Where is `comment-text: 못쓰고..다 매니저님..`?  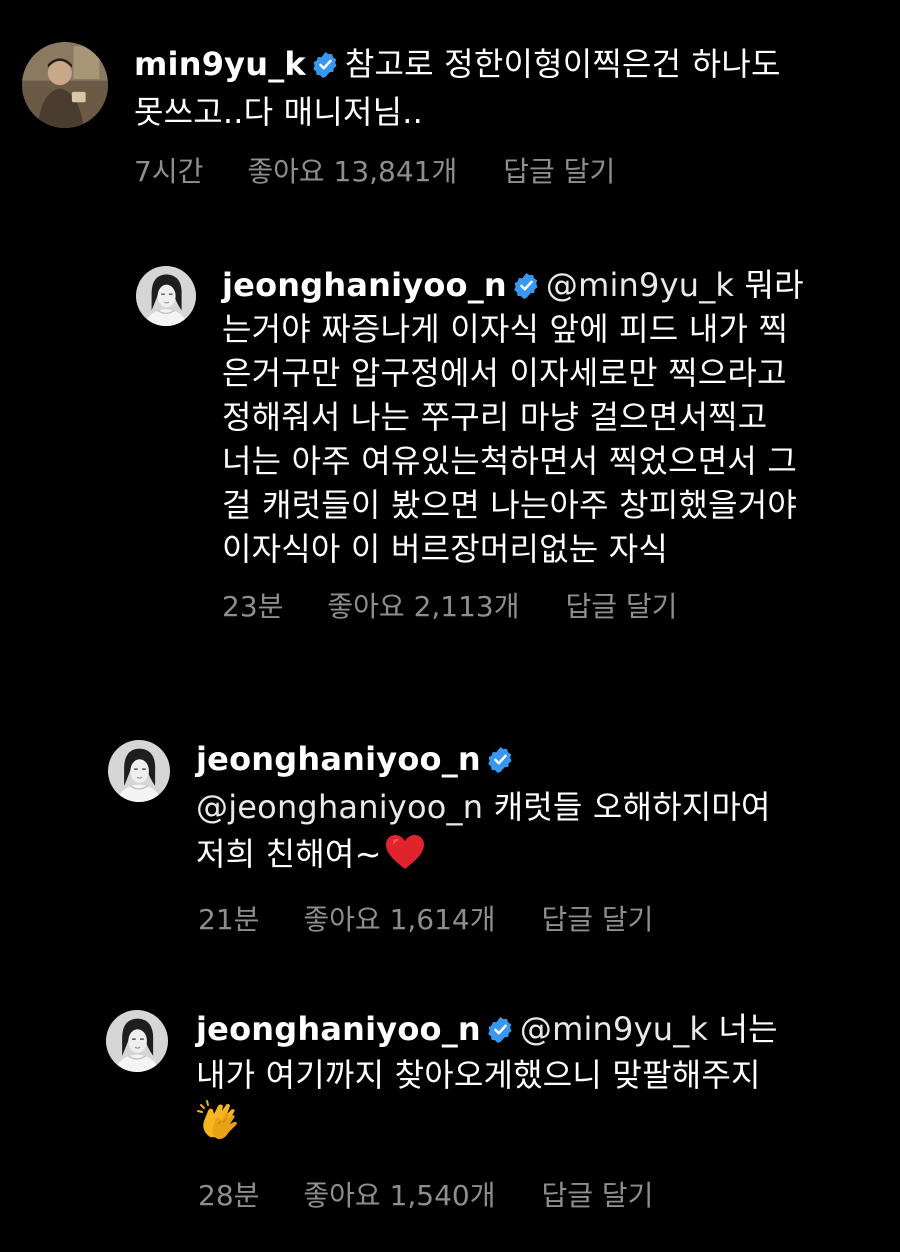
comment-text: 못쓰고..다 매니저님.. is located at coordinates (278, 112).